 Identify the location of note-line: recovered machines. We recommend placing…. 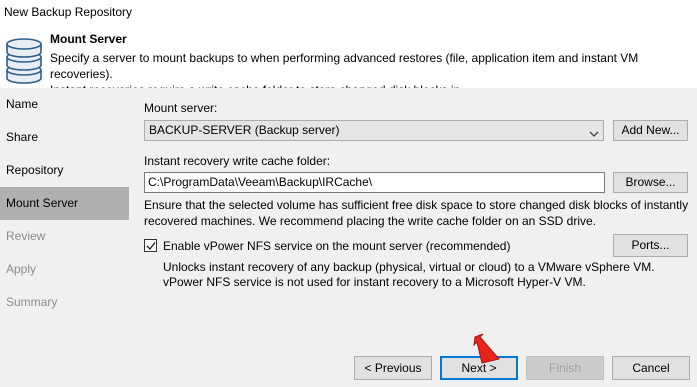
(370, 221).